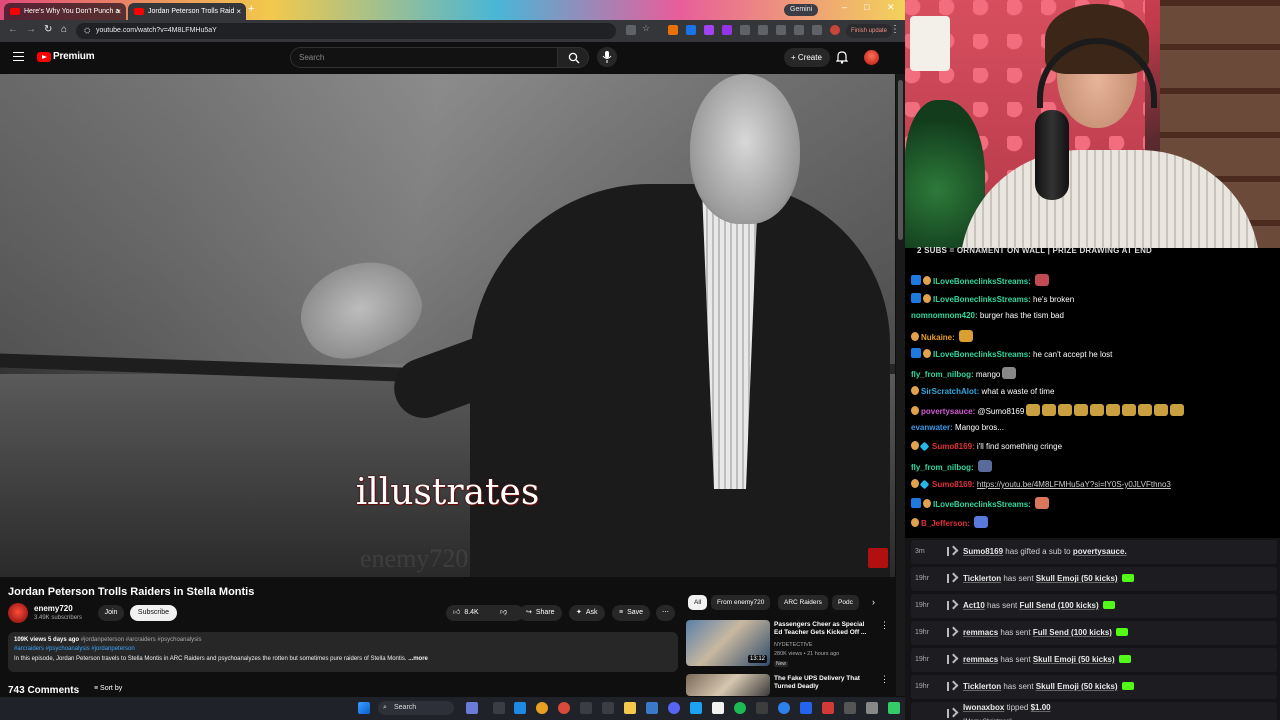 This screenshot has height=720, width=1280. What do you see at coordinates (803, 602) in the screenshot?
I see `chip-arc-raiders: ARC Raiders` at bounding box center [803, 602].